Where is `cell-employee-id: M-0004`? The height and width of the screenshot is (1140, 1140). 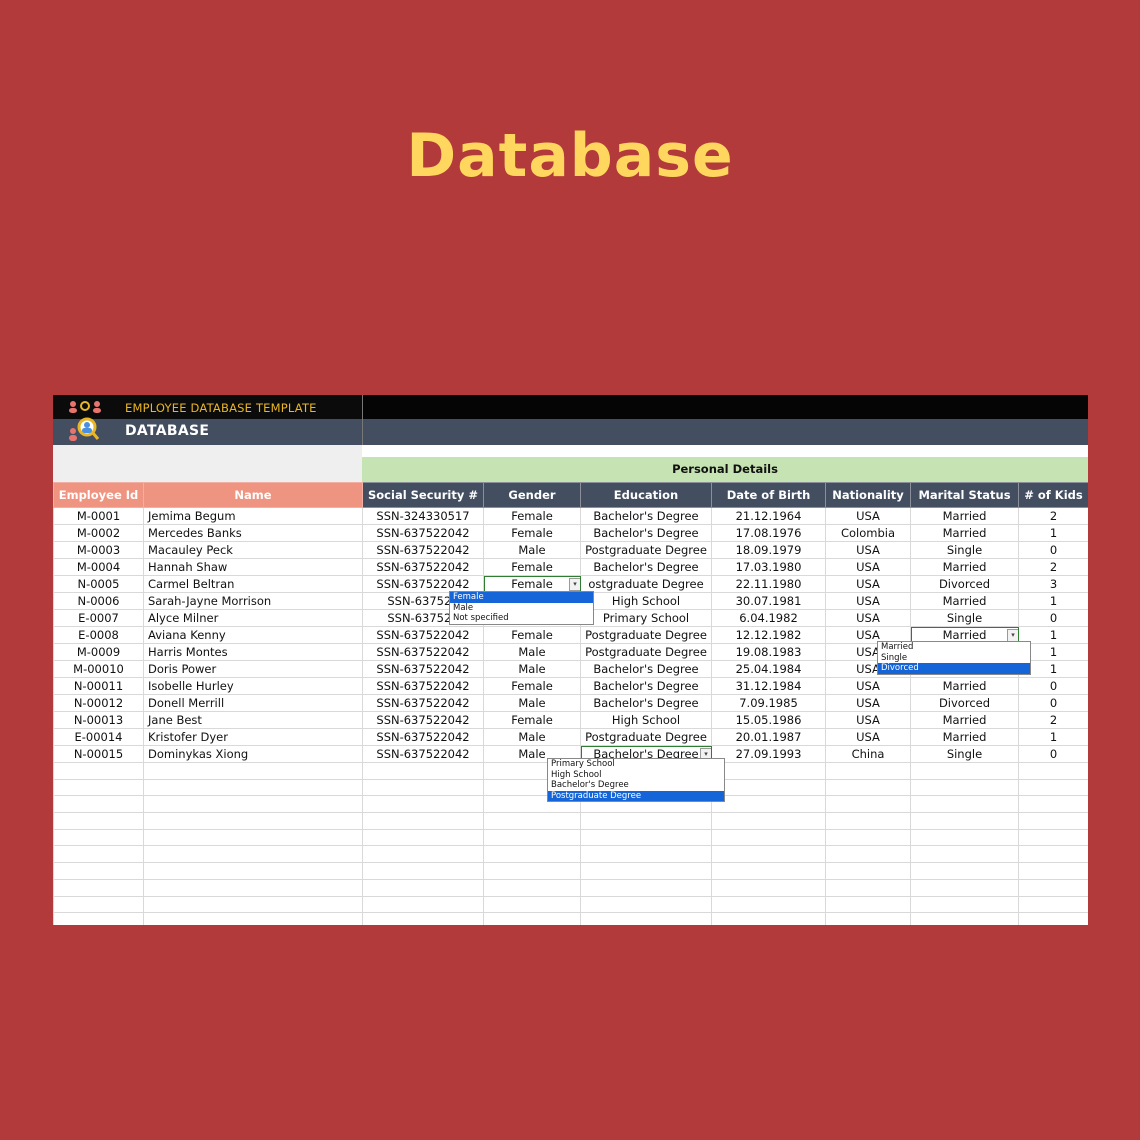
cell-employee-id: M-0004 is located at coordinates (98, 567).